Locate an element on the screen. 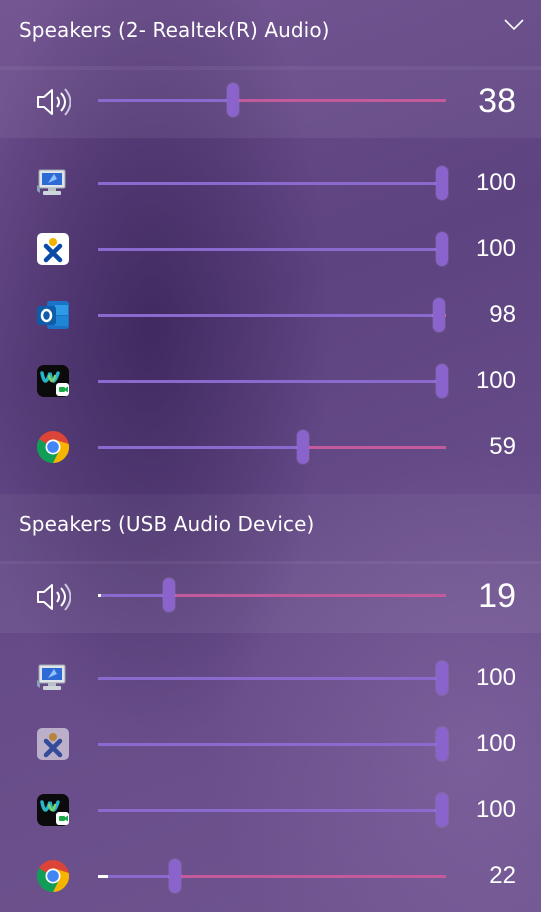 The width and height of the screenshot is (541, 912). outlook-icon is located at coordinates (53, 315).